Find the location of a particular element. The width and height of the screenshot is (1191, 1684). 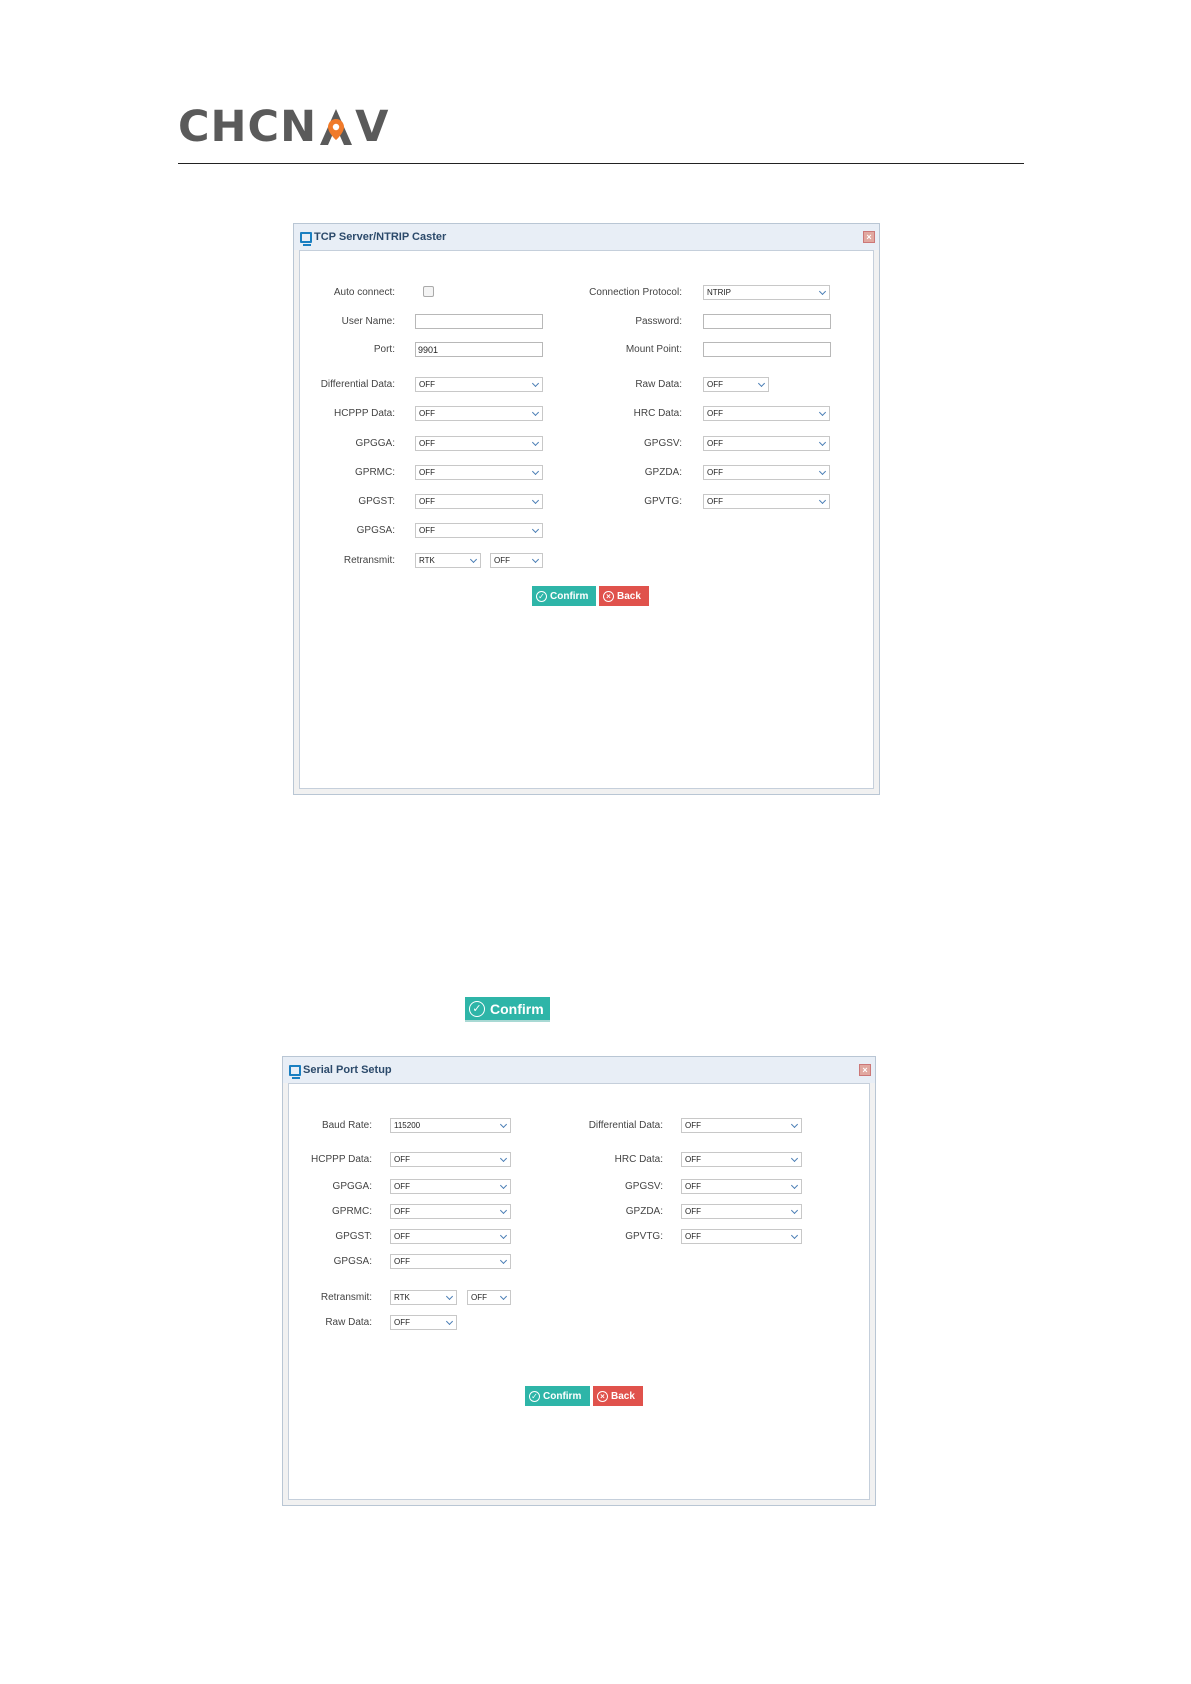

mount-point-label: Mount Point: is located at coordinates (653, 349).